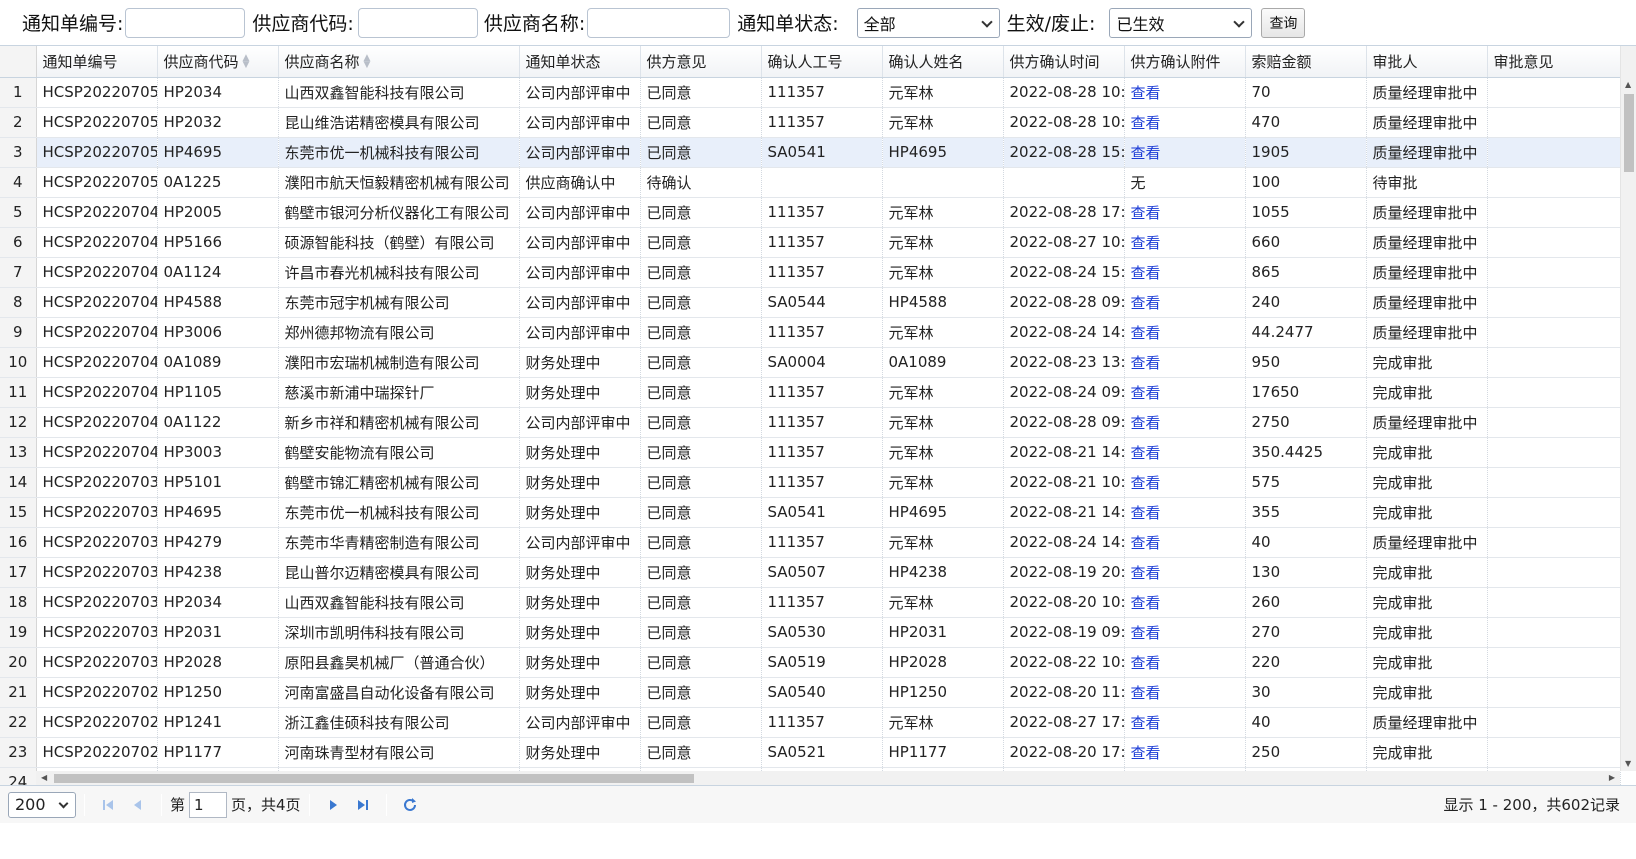 This screenshot has height=859, width=1636. Describe the element at coordinates (1628, 408) in the screenshot. I see `vertical-scrollbar: ▲ ▼` at that location.